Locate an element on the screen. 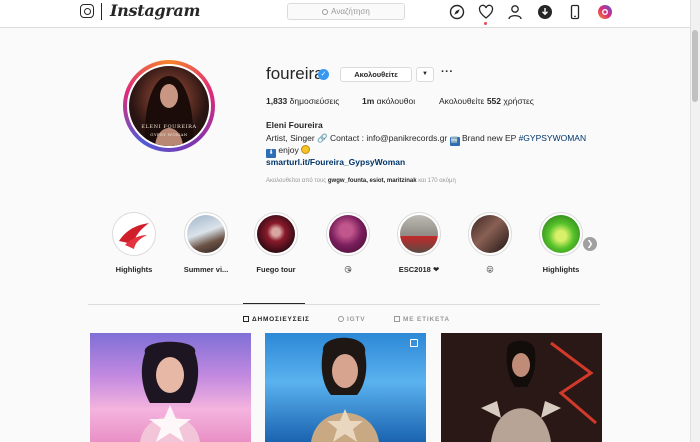 The height and width of the screenshot is (442, 700). profile-full-name: Eleni Foureira is located at coordinates (294, 125).